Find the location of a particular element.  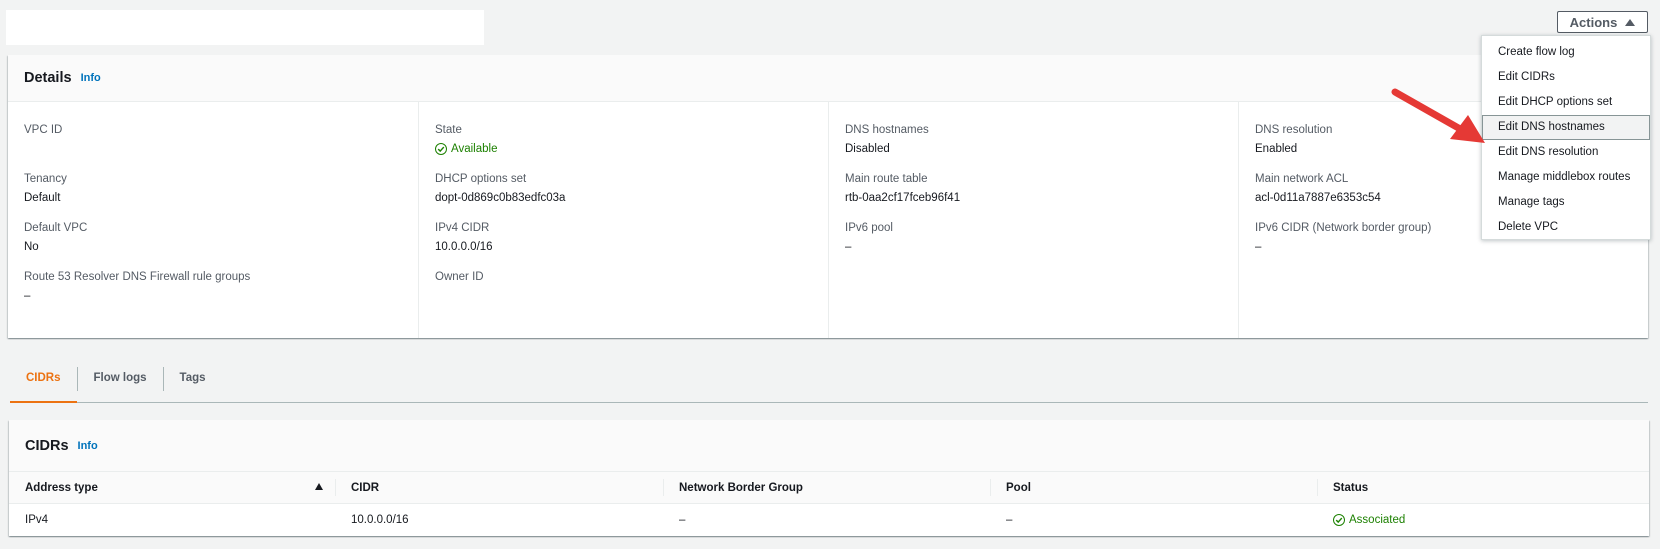

details-header: Details Info is located at coordinates (828, 78).